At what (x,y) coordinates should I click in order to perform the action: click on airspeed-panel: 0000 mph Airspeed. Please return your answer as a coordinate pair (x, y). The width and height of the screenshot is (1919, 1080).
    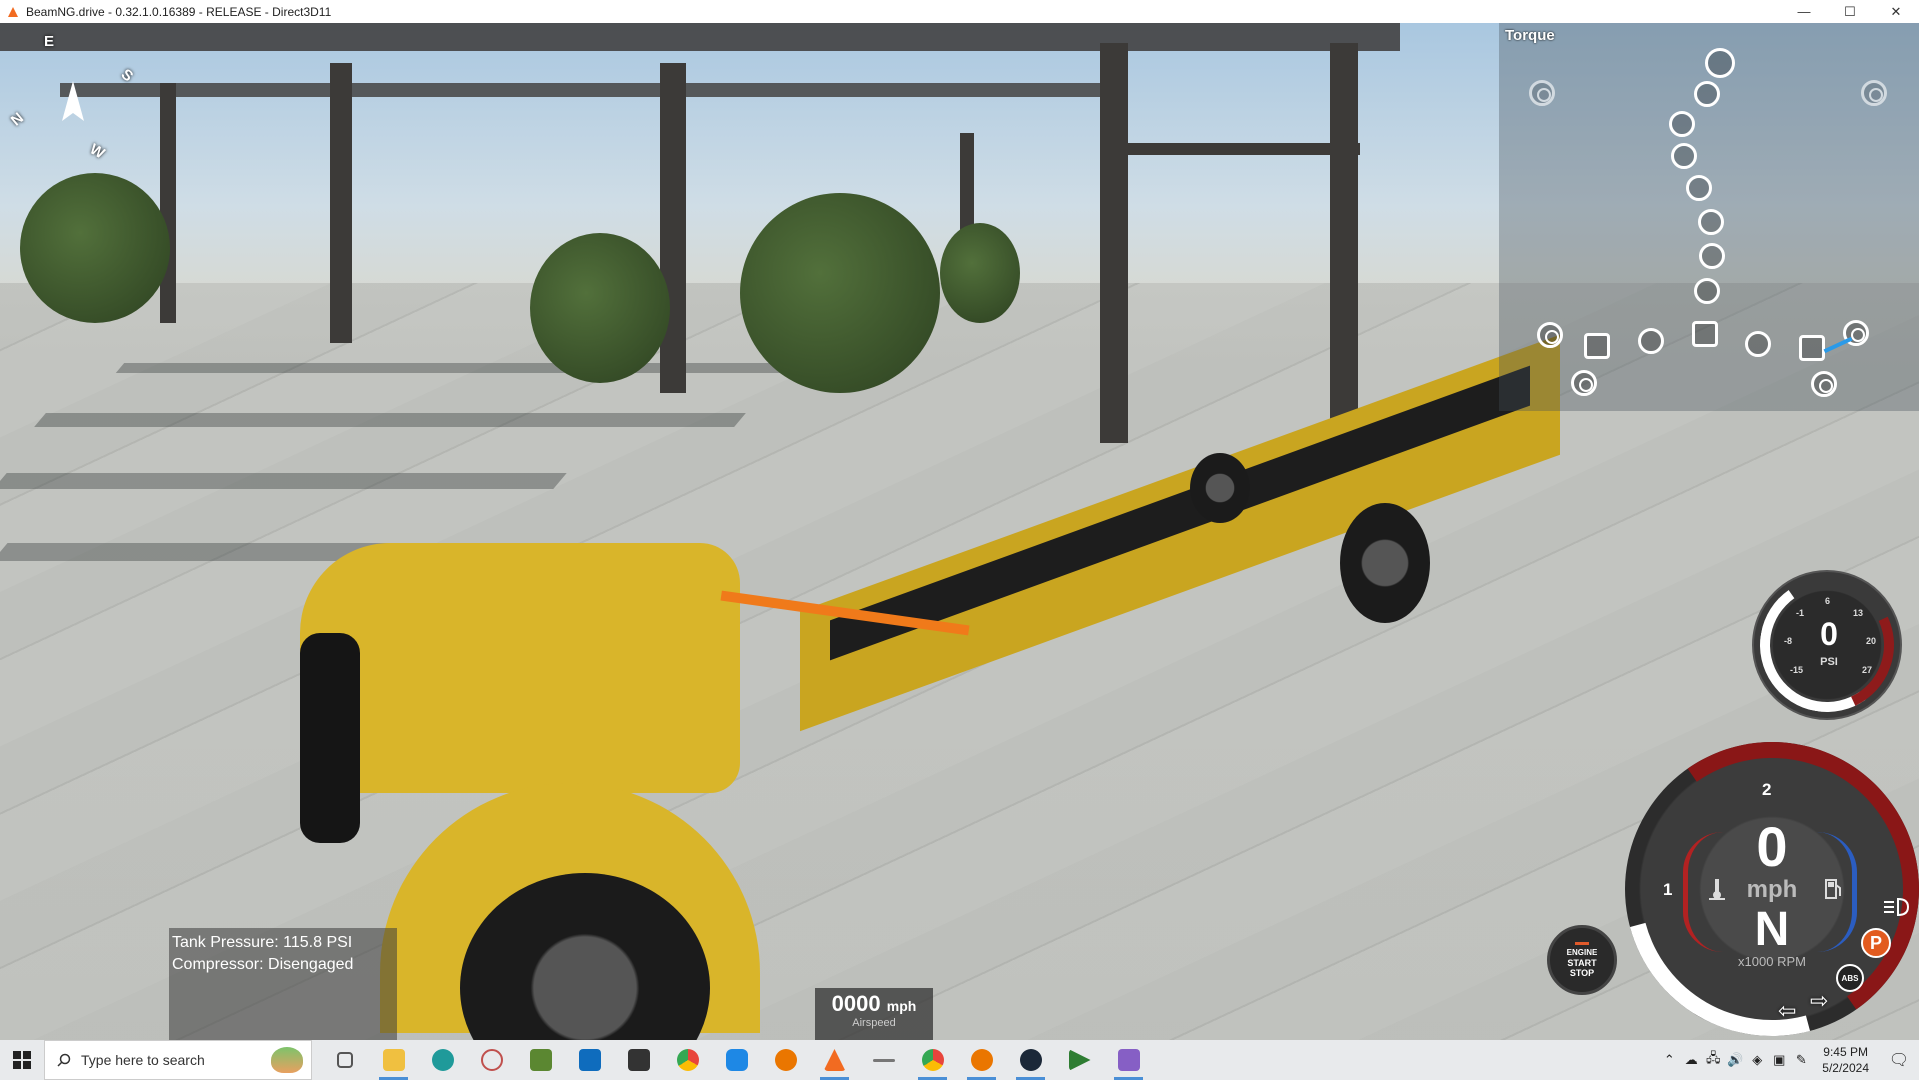
    Looking at the image, I should click on (874, 1014).